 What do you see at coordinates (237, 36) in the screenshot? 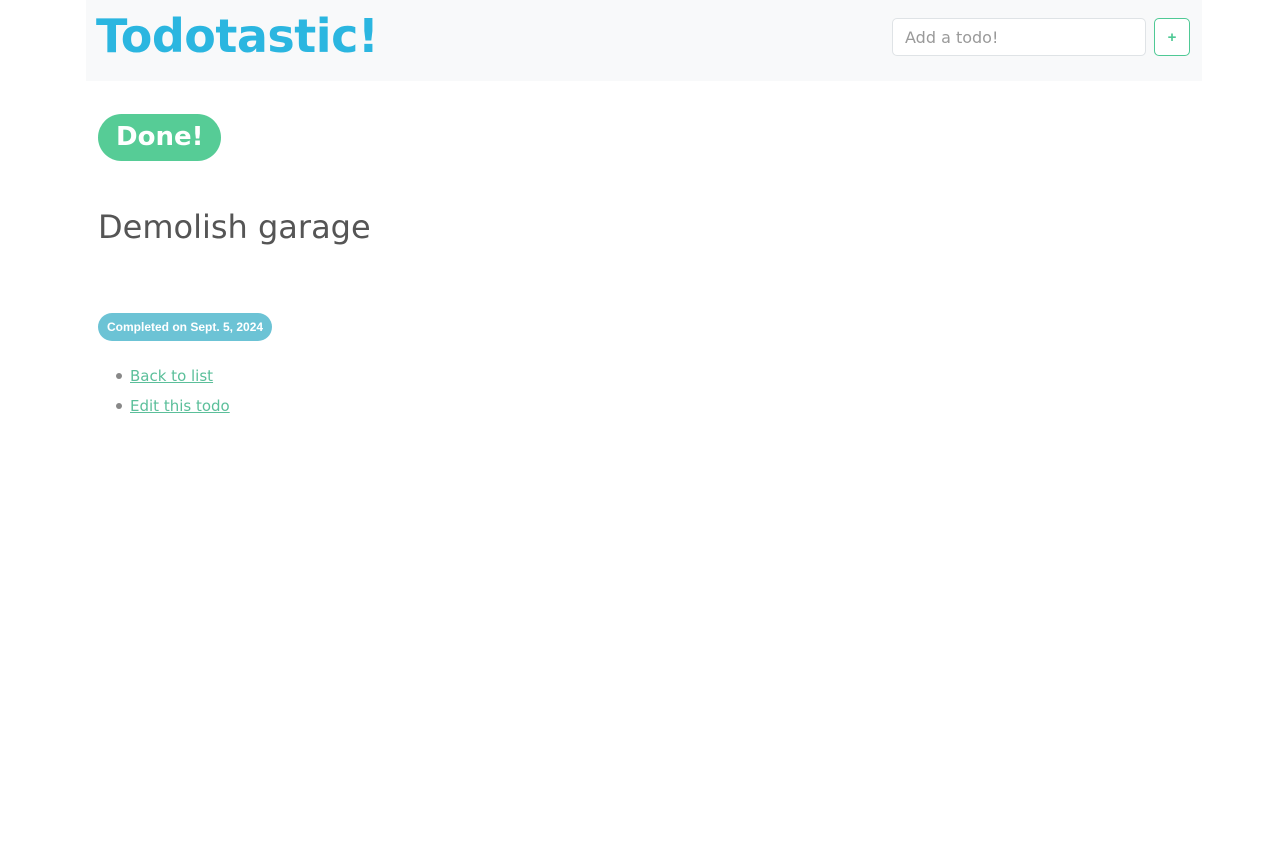
I see `brand-logo: Todotastic!` at bounding box center [237, 36].